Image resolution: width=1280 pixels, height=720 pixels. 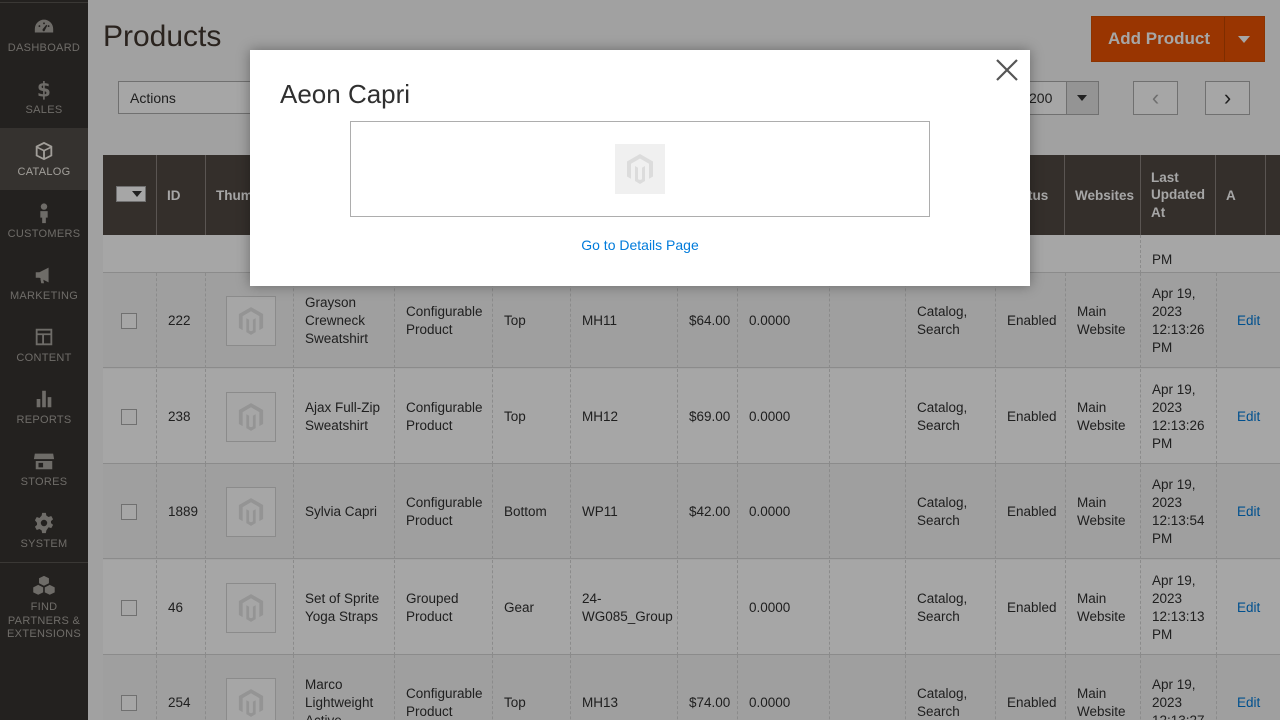 I want to click on image-placeholder-icon, so click(x=640, y=169).